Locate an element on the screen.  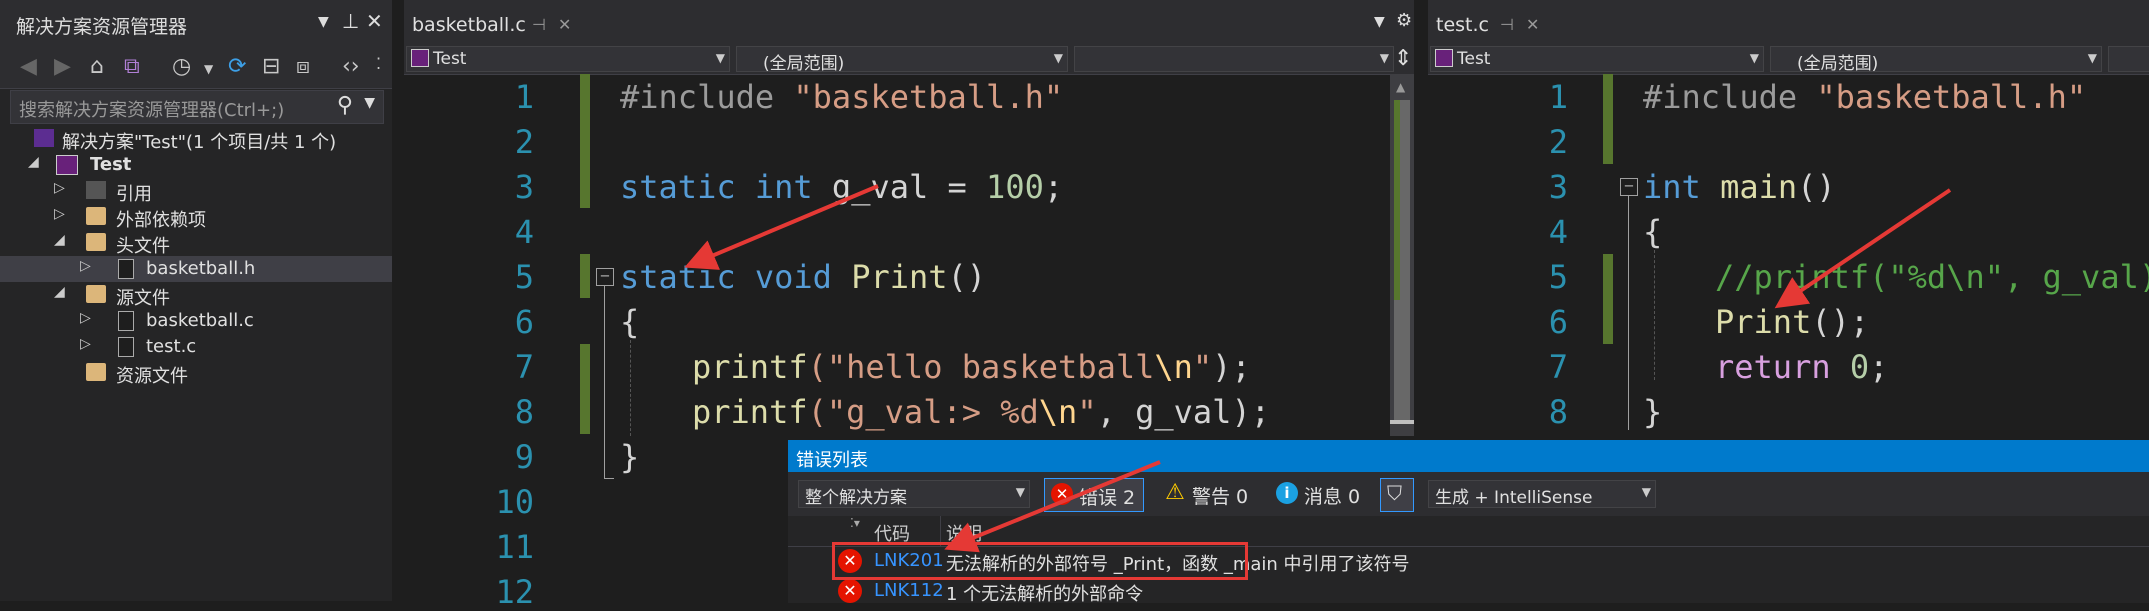
annotation-arrow-error is located at coordinates (1052, 506).